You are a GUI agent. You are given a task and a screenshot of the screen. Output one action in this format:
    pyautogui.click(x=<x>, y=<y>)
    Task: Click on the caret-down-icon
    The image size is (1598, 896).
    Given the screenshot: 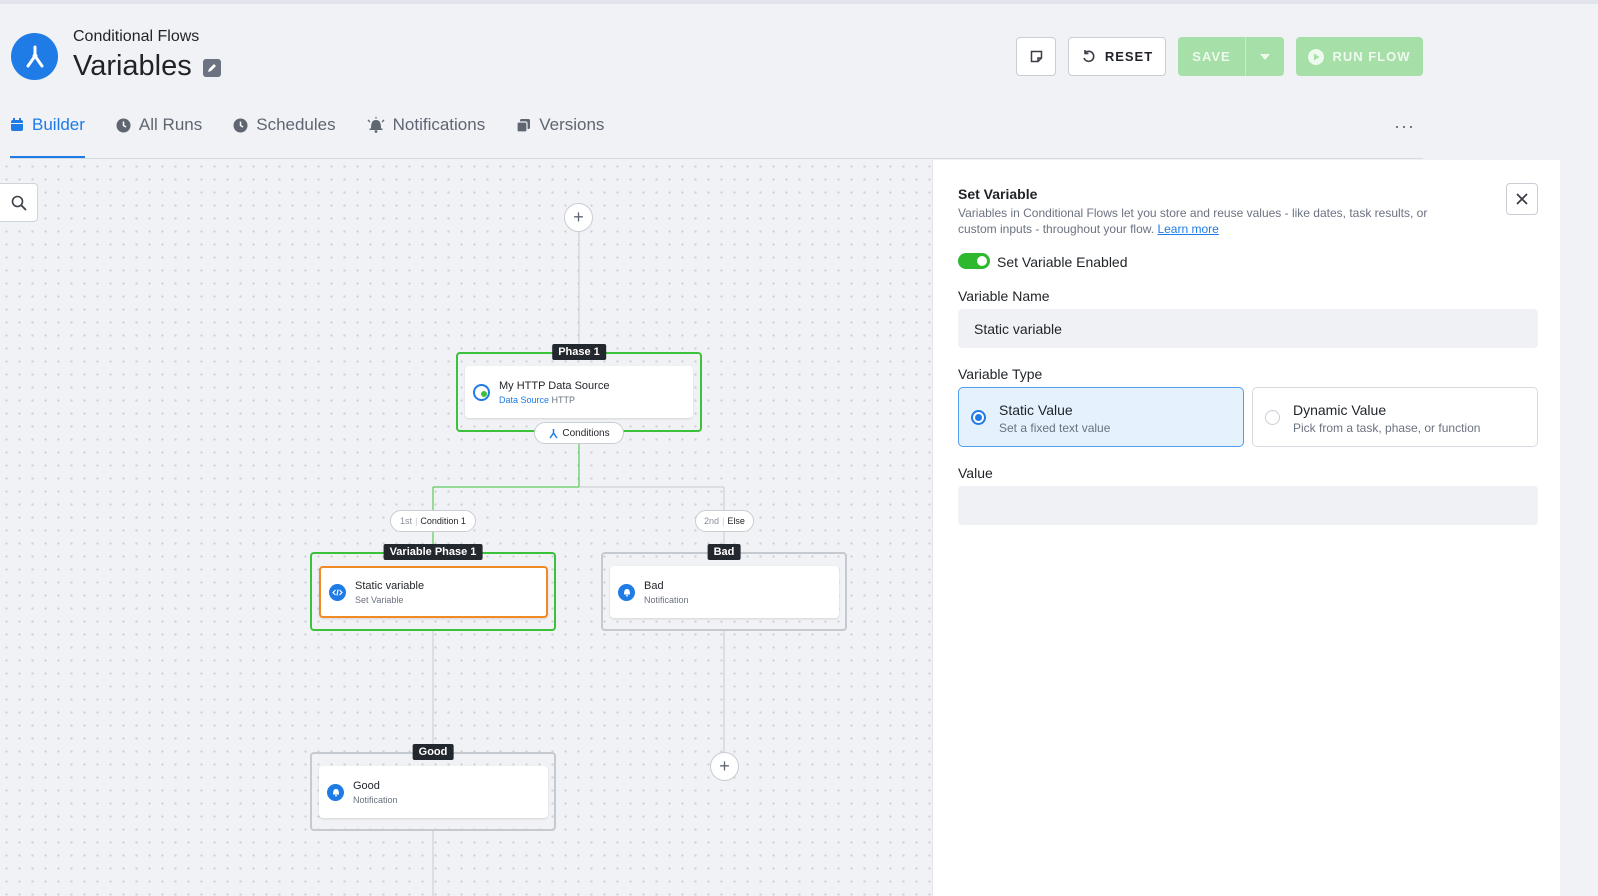 What is the action you would take?
    pyautogui.click(x=1265, y=56)
    